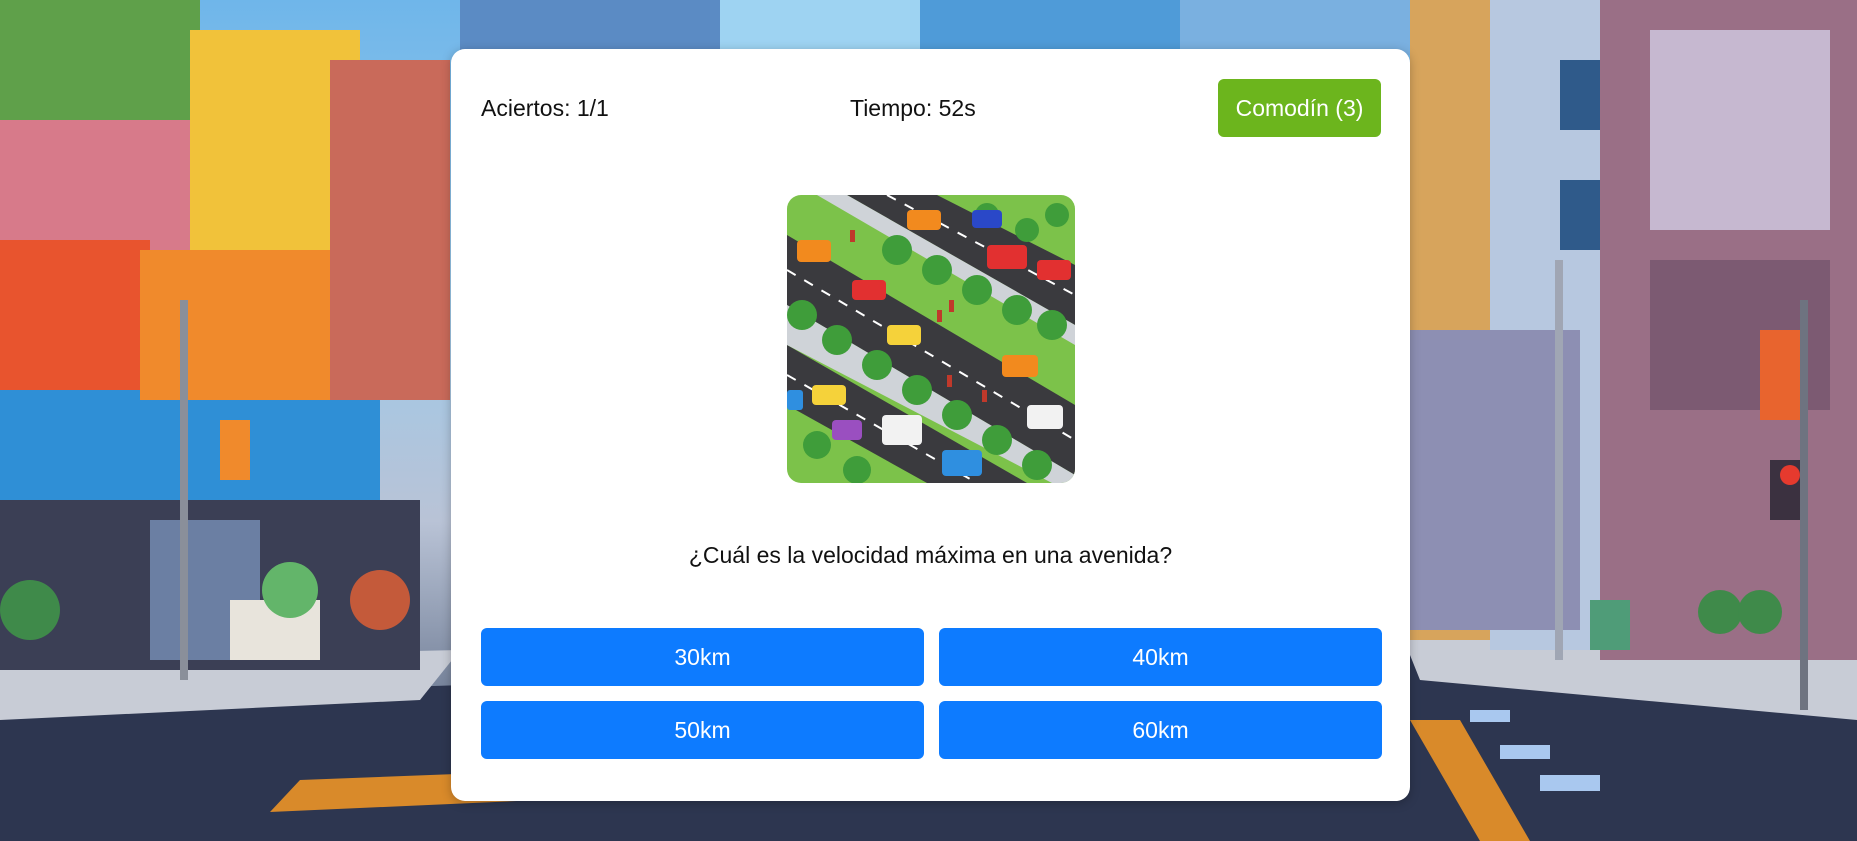 The width and height of the screenshot is (1857, 841). Describe the element at coordinates (702, 657) in the screenshot. I see `answer-button-1: 30km` at that location.